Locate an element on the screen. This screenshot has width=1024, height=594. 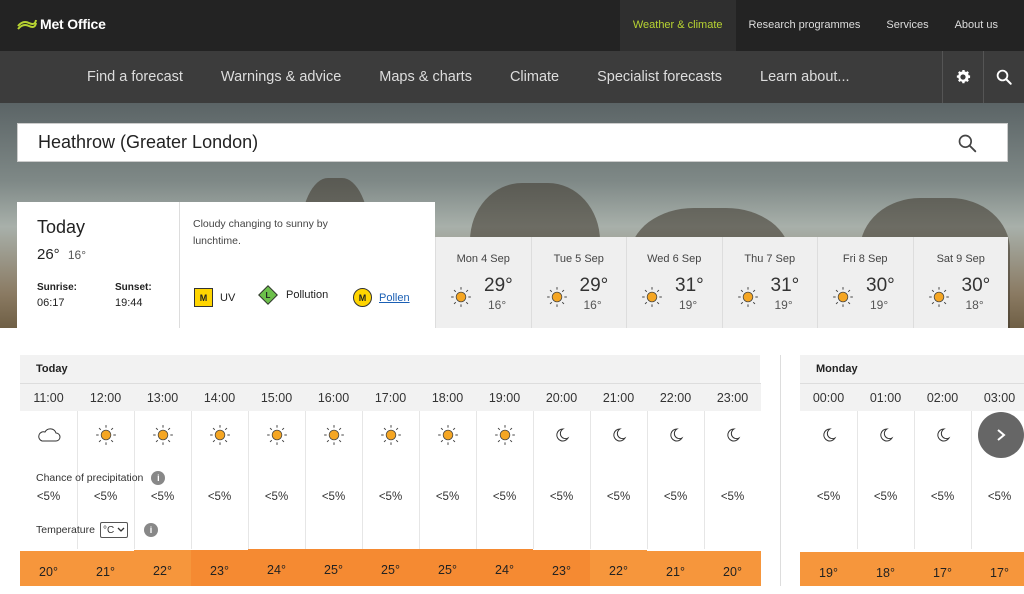
day-tab: Wed 6 Sep 31° 19° is located at coordinates (674, 282).